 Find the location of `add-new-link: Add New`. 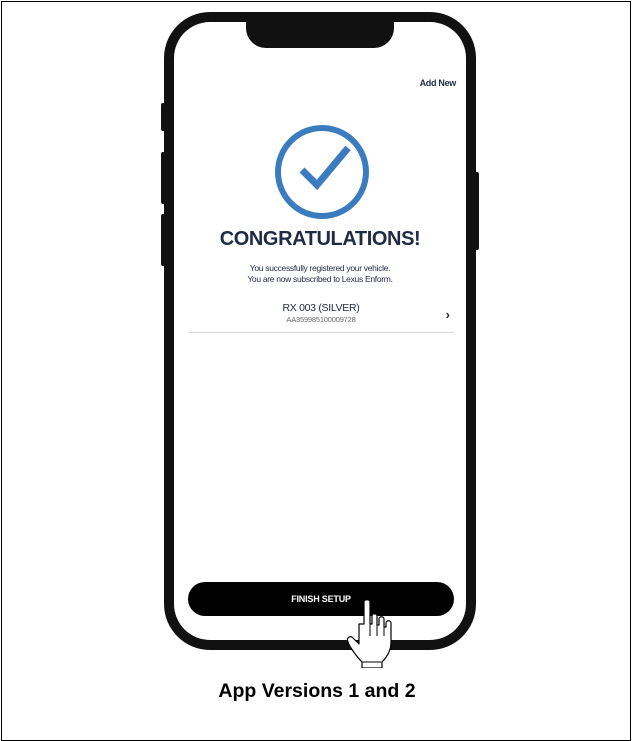

add-new-link: Add New is located at coordinates (438, 83).